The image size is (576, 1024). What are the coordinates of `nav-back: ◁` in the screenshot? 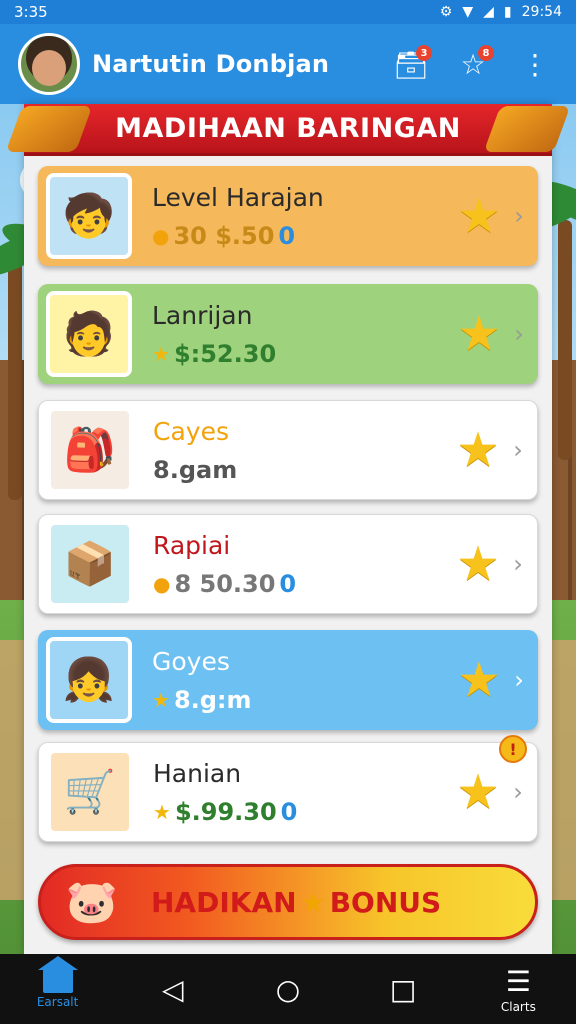 It's located at (173, 989).